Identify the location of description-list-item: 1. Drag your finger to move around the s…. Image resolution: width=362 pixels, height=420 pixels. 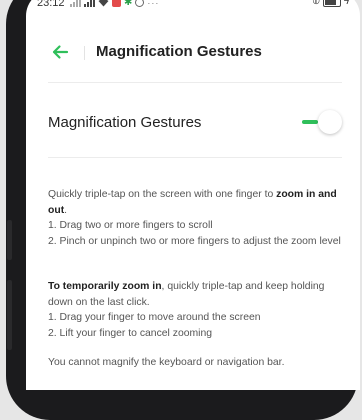
(154, 317).